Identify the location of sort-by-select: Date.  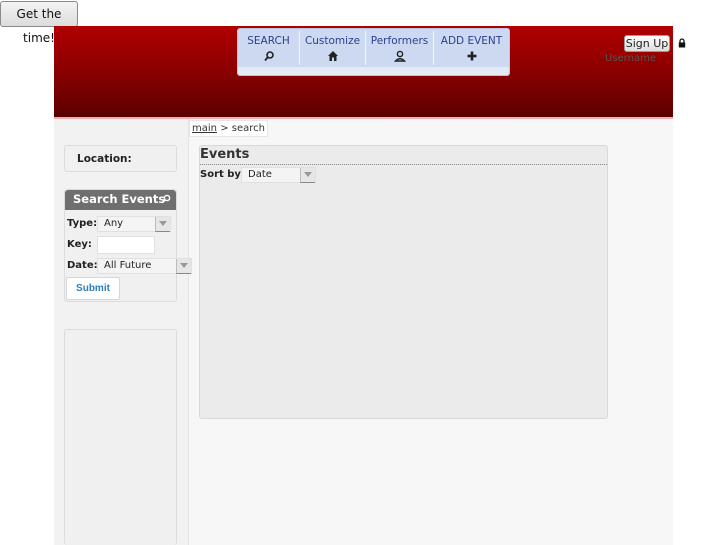
(278, 175).